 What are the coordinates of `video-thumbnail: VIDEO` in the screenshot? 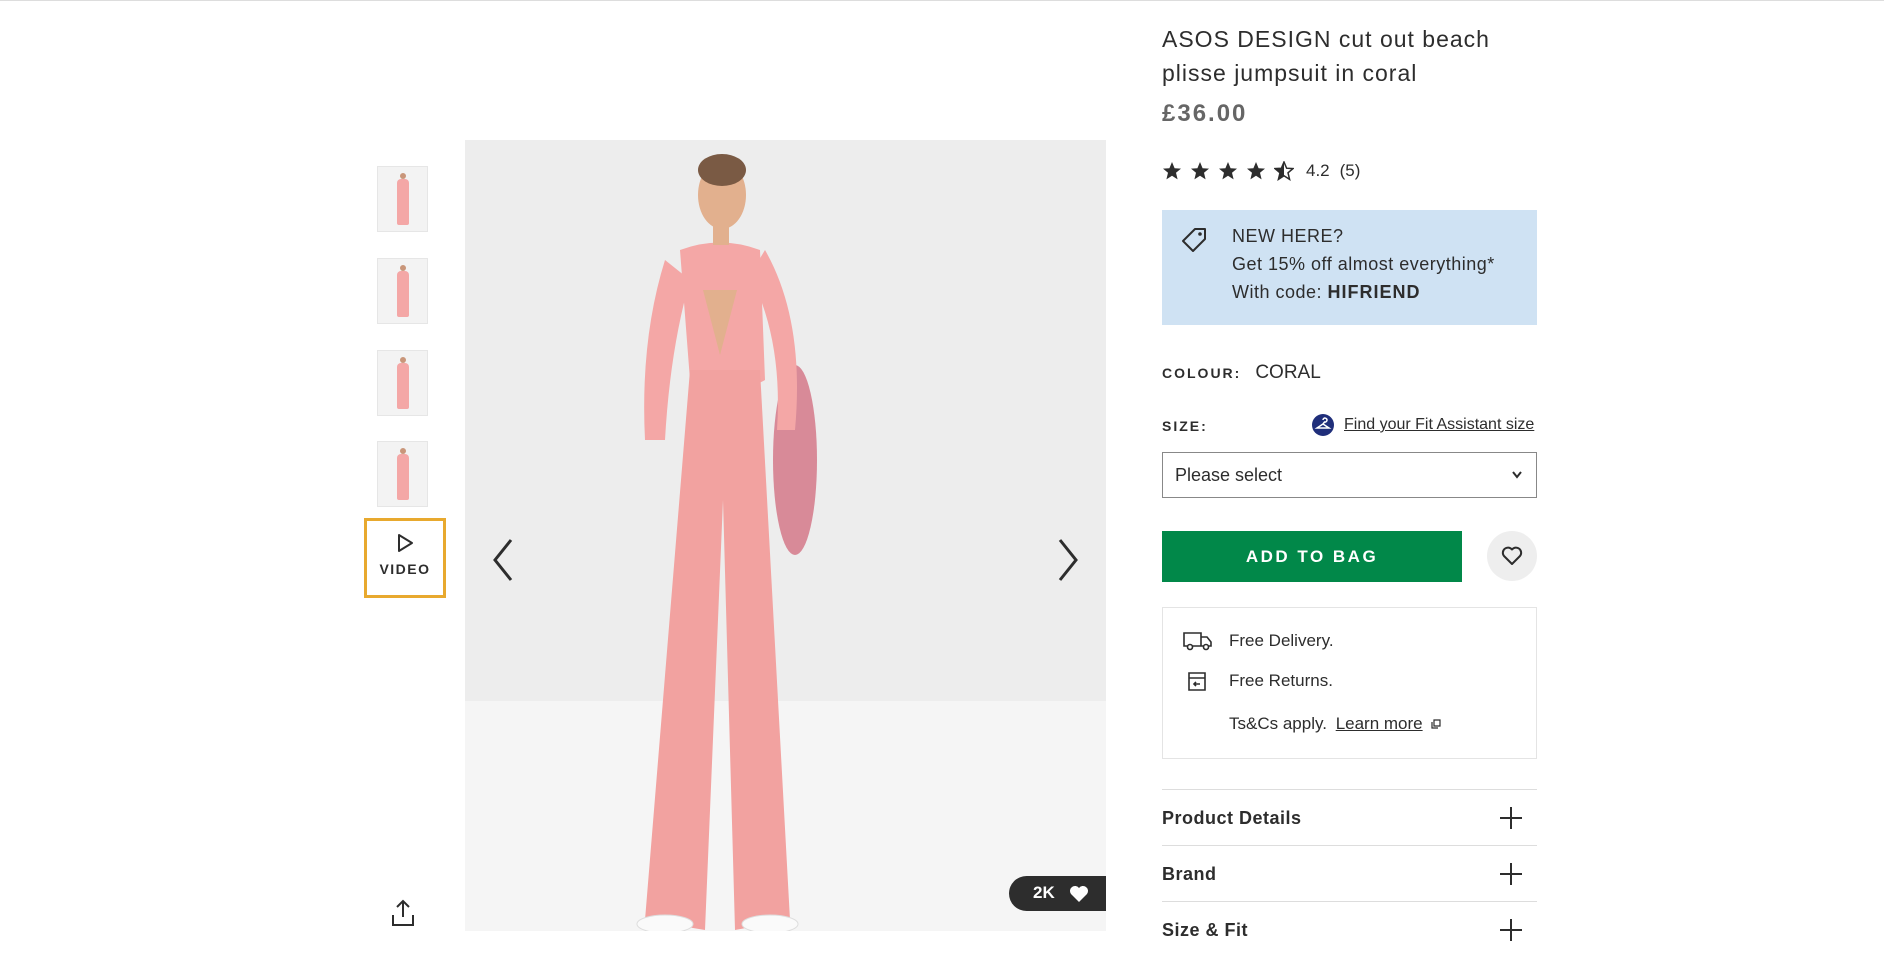 It's located at (405, 558).